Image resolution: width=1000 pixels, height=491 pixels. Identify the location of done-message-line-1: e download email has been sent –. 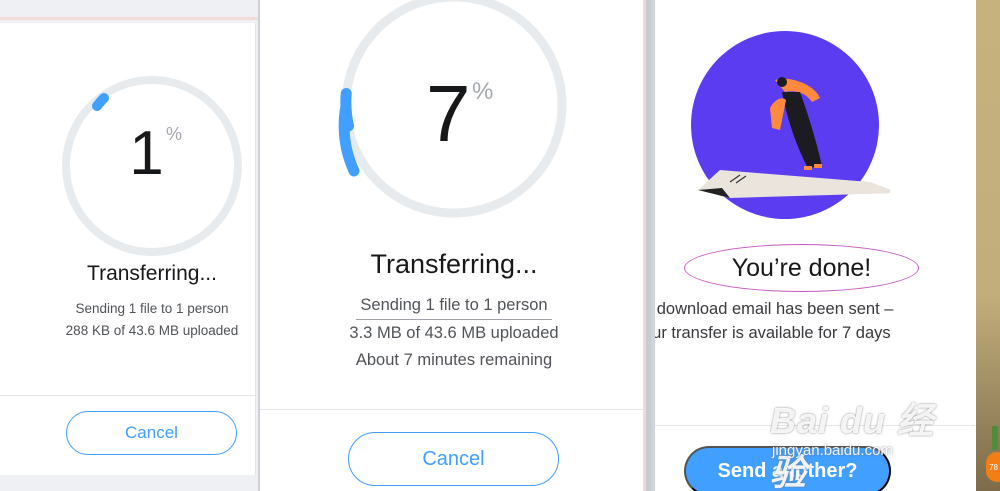
(774, 309).